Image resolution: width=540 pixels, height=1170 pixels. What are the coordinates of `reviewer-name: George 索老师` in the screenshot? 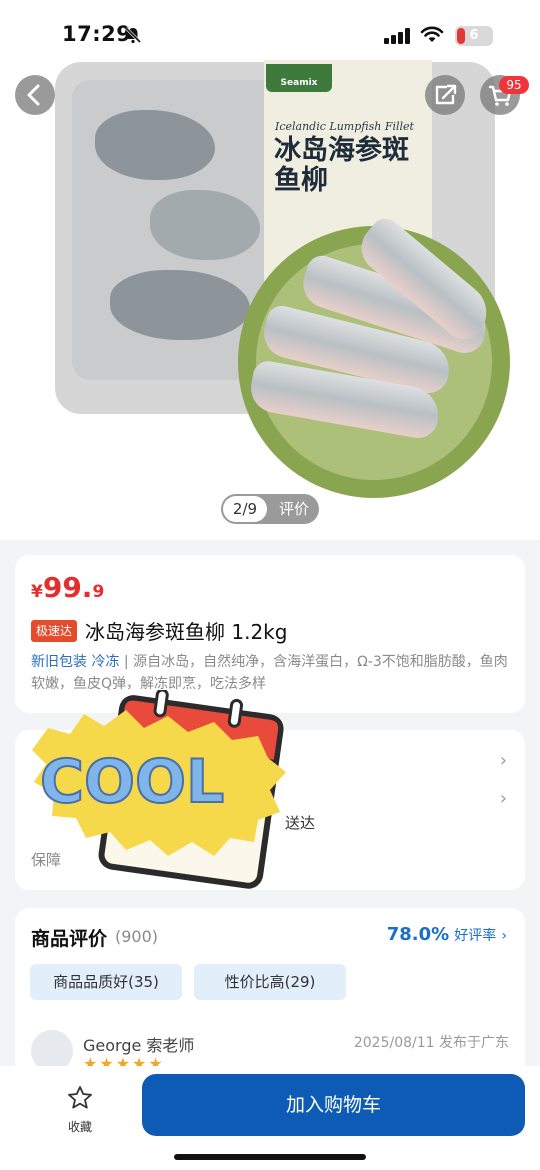 It's located at (139, 1045).